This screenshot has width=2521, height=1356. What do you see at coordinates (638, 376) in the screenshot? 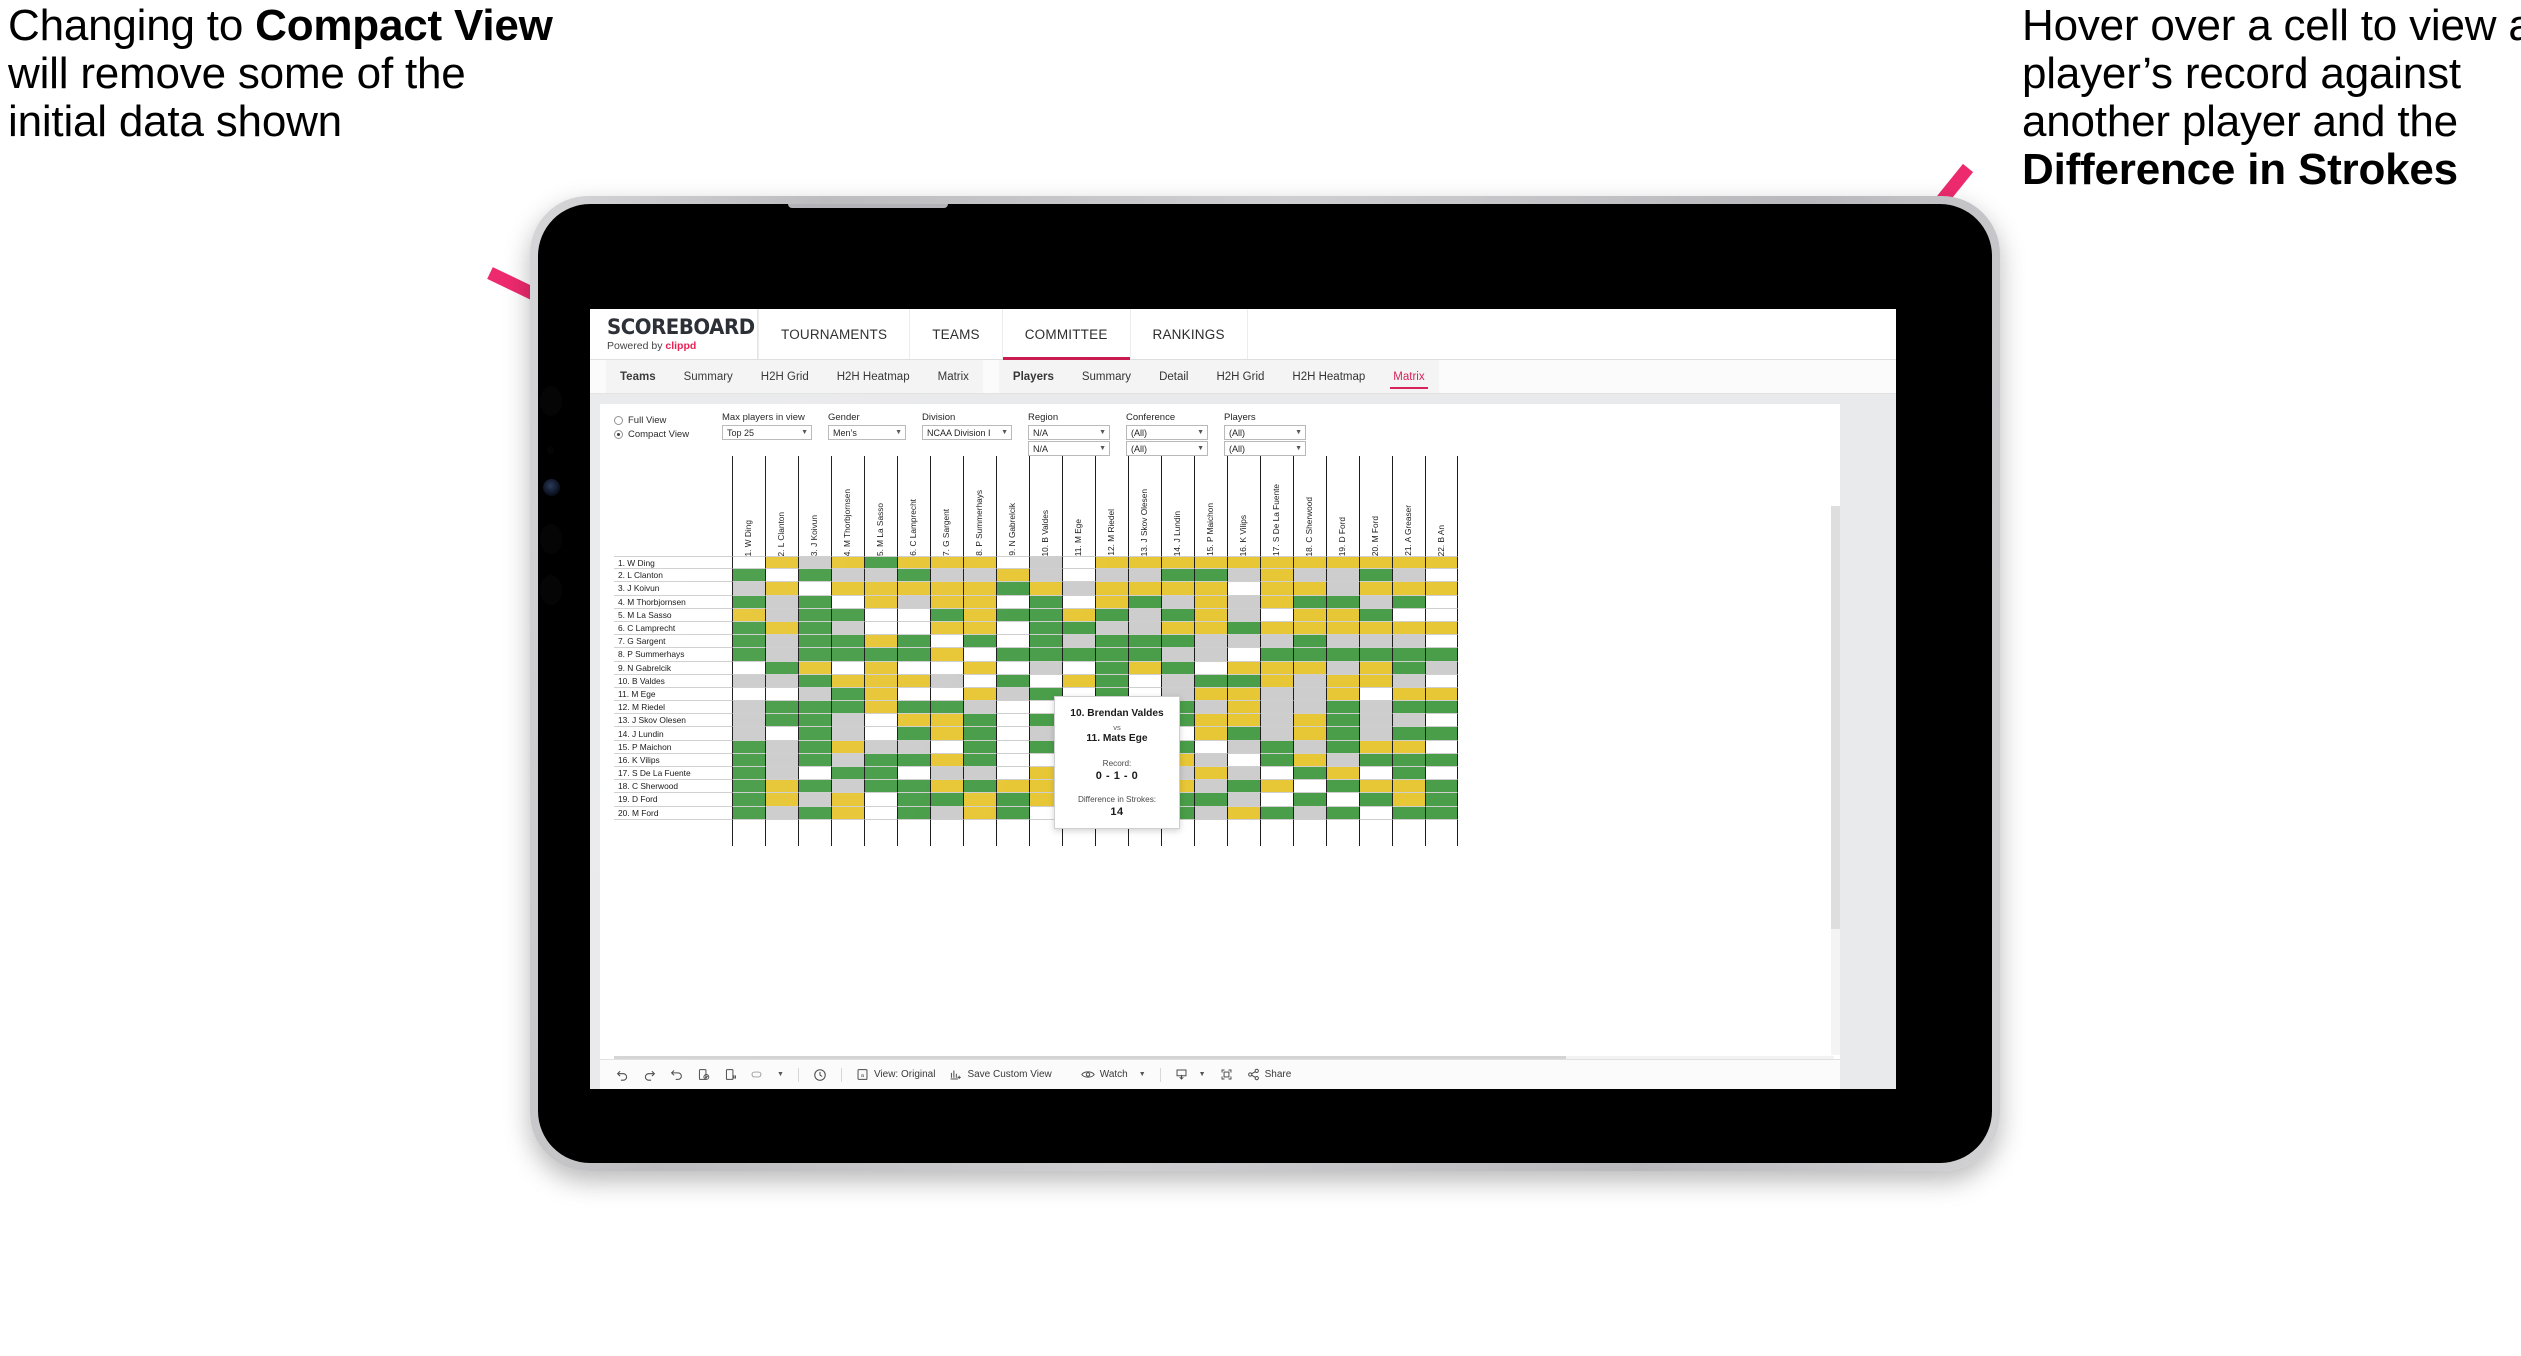
I see `subtab-teams: Teams` at bounding box center [638, 376].